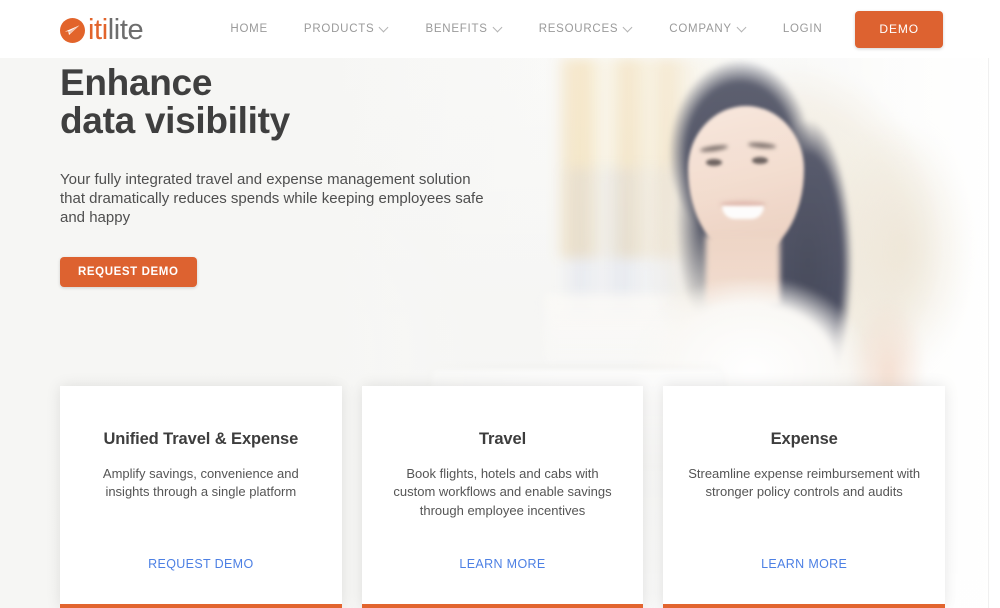 This screenshot has height=608, width=1000. I want to click on hero-title-line-1: Enhance, so click(136, 82).